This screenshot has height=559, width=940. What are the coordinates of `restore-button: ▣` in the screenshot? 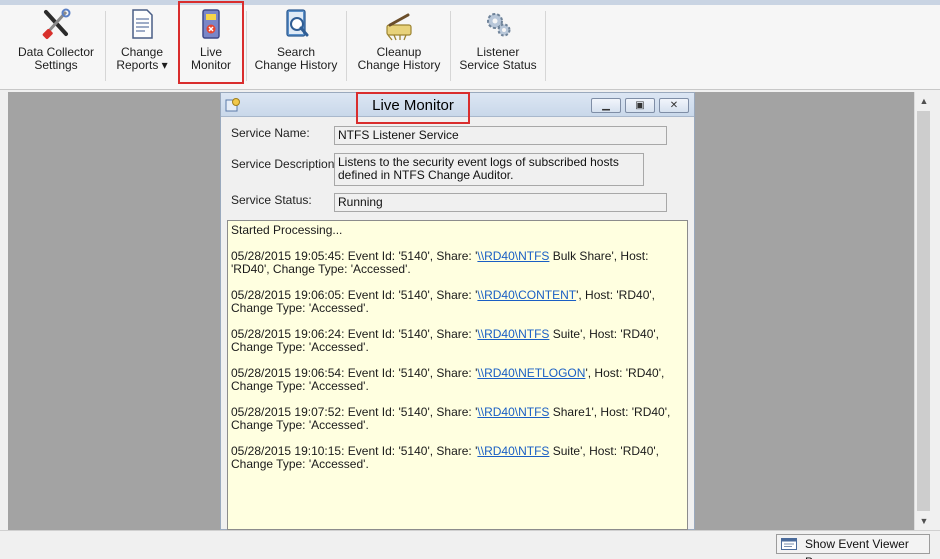 It's located at (640, 105).